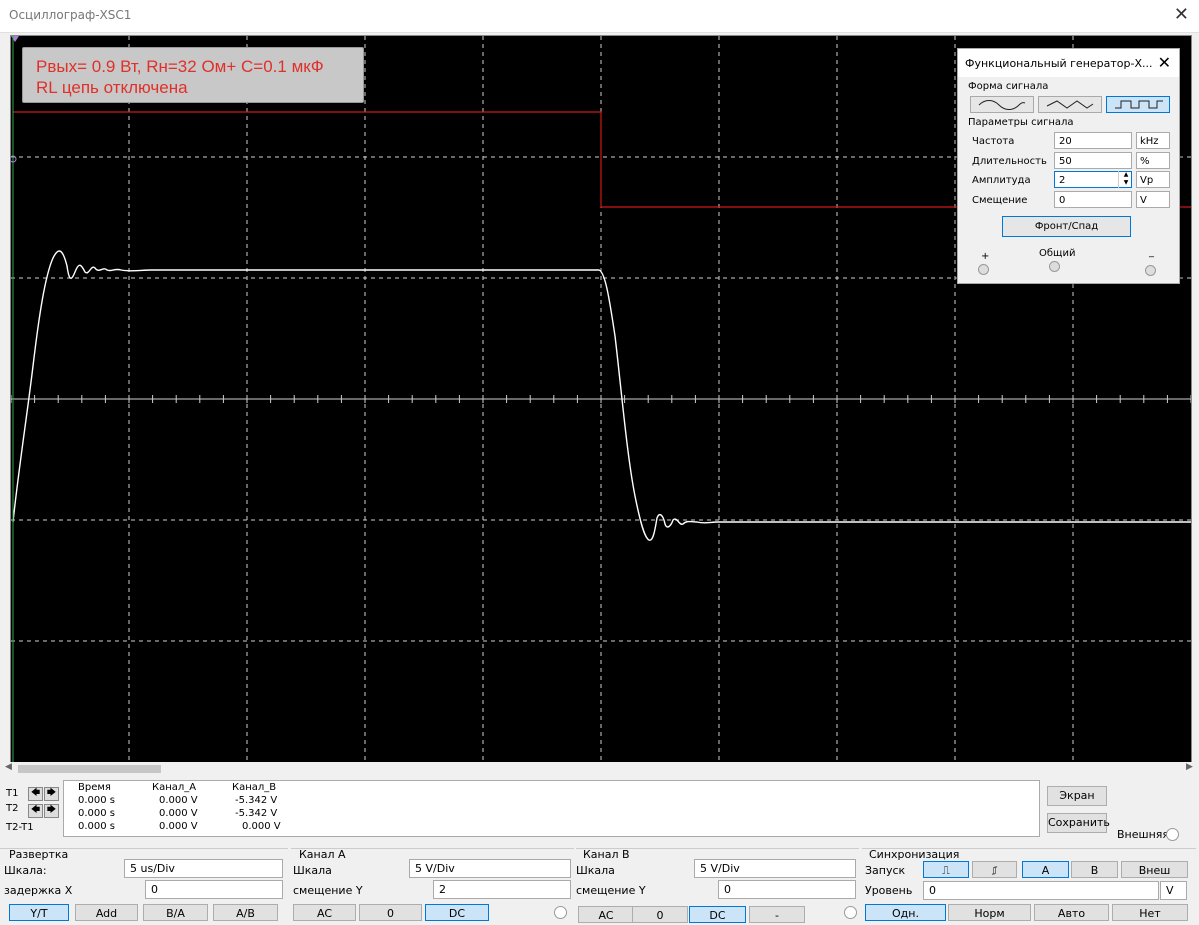 This screenshot has width=1199, height=925. I want to click on t2-t1-label: T2-T1, so click(20, 827).